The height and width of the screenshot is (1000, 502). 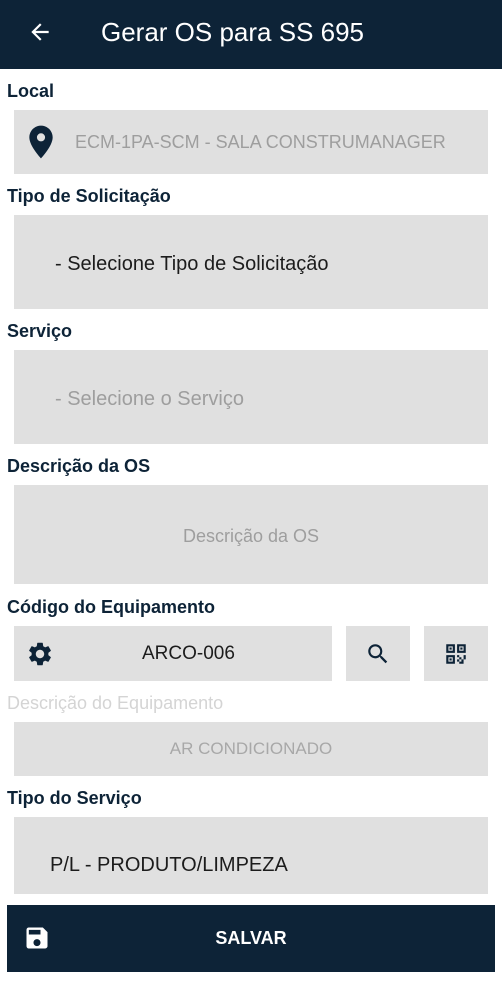 I want to click on local-field: ECM-1PA-SCM - SALA CONSTRUMANAGER, so click(x=251, y=142).